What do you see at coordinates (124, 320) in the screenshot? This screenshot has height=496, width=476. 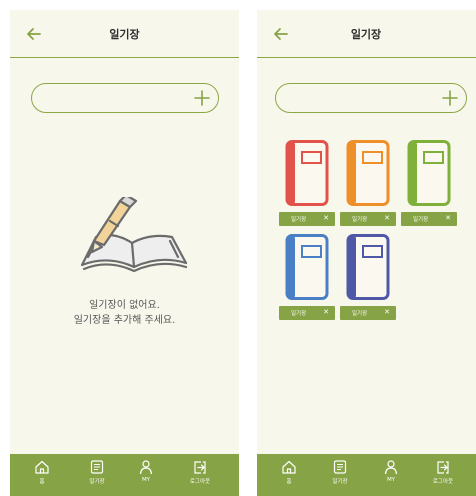 I see `empty-message-line2: 일기장을 추가해 주세요.` at bounding box center [124, 320].